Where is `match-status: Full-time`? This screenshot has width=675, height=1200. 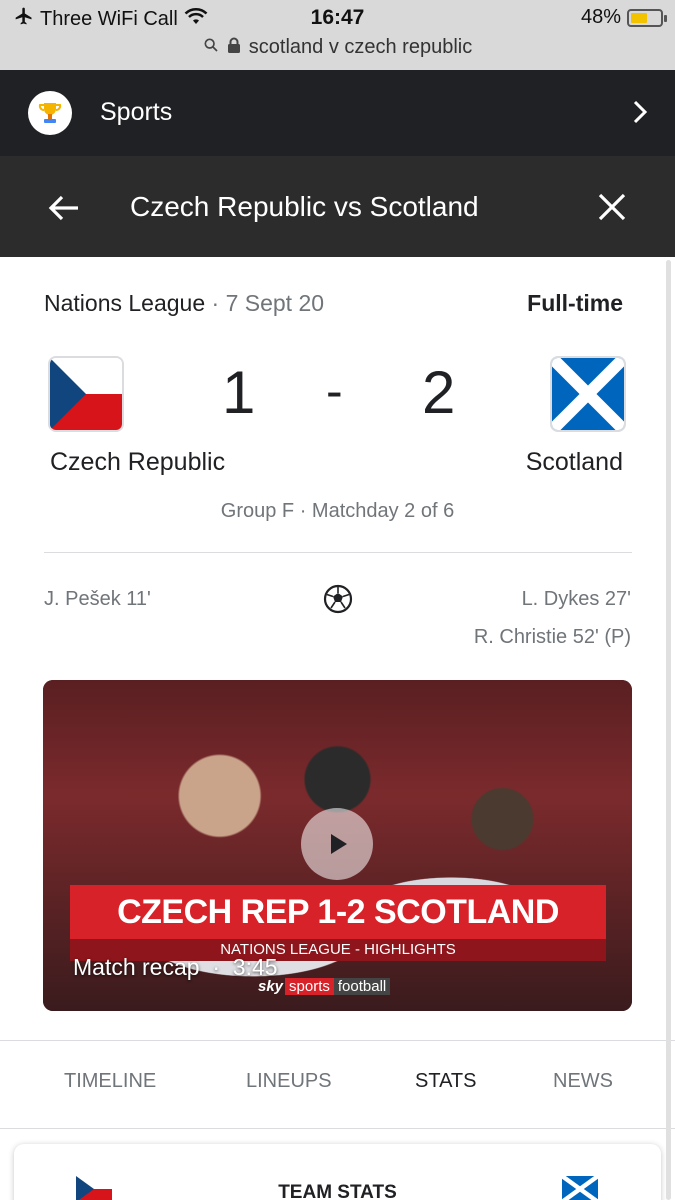
match-status: Full-time is located at coordinates (575, 303).